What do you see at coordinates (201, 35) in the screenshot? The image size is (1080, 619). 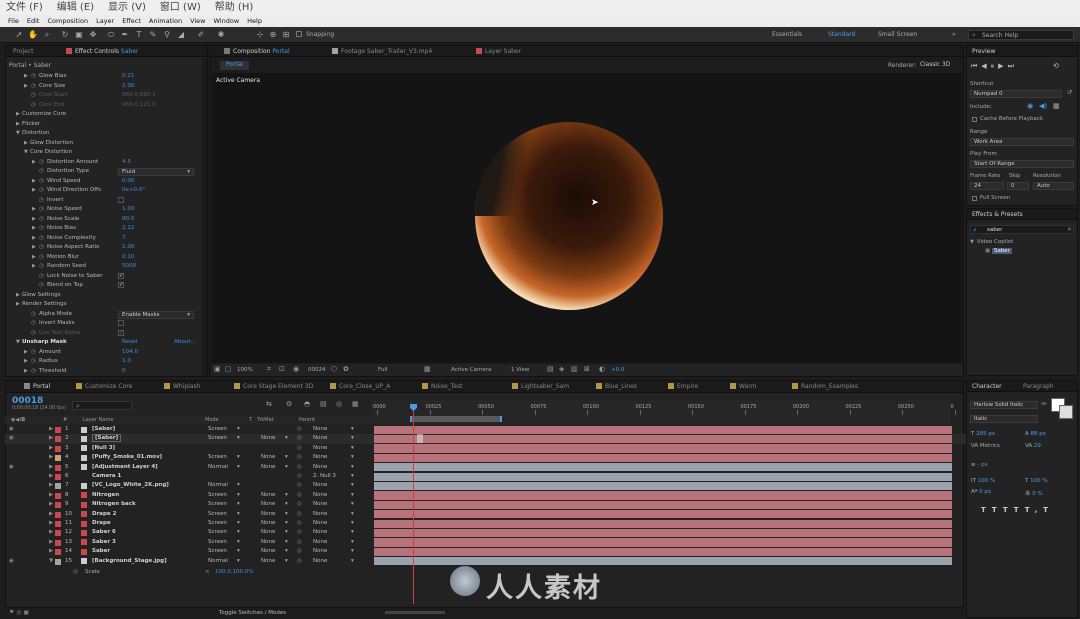 I see `roto-brush-tool-icon: ✐` at bounding box center [201, 35].